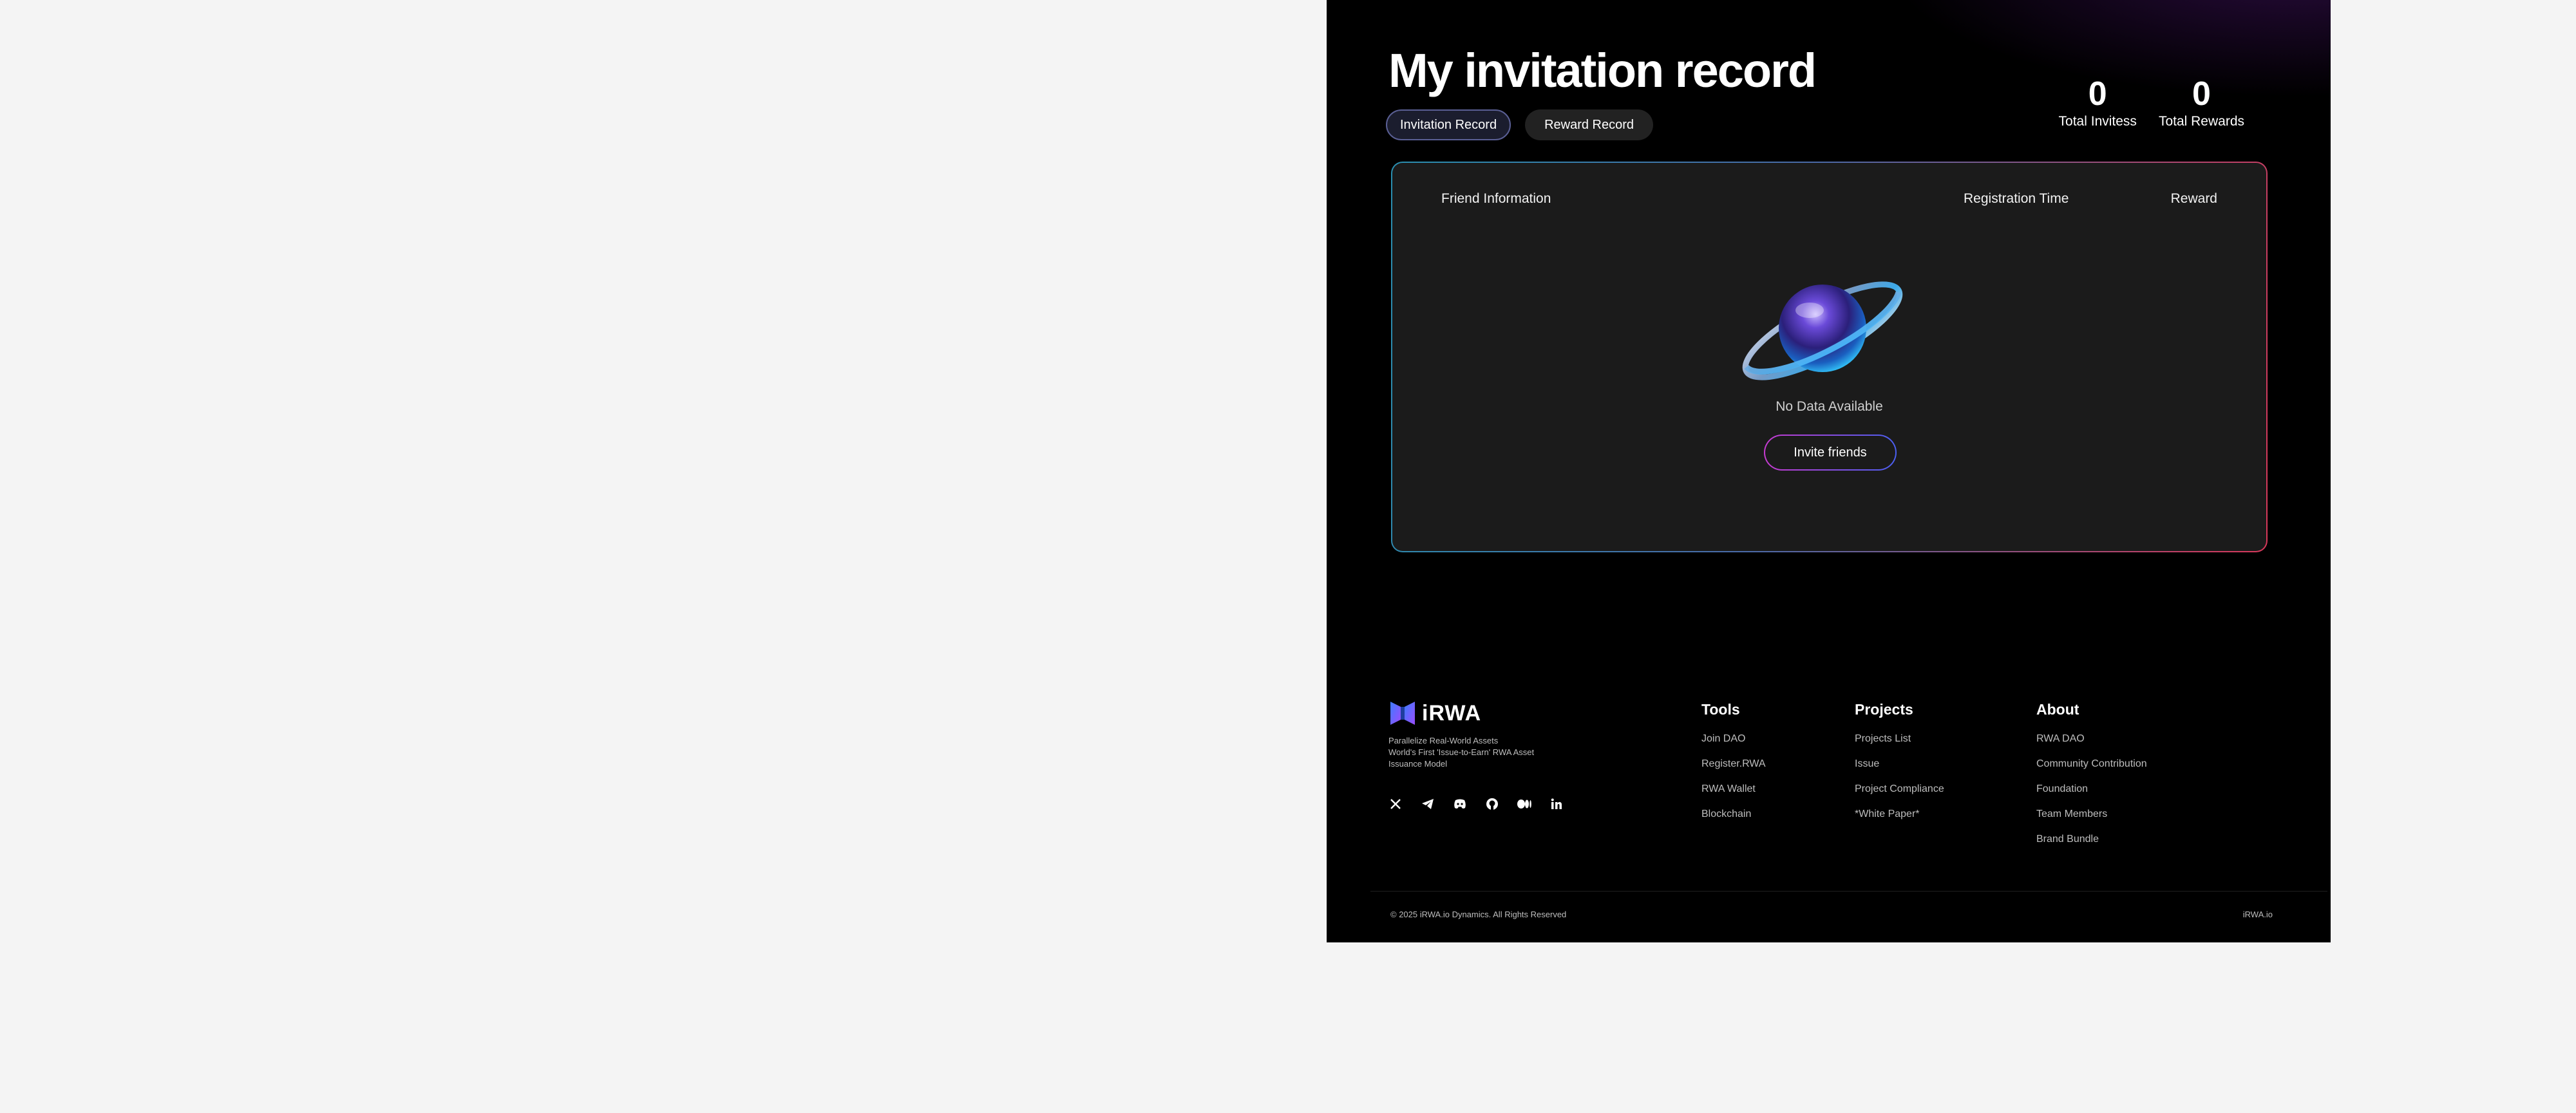 The image size is (2576, 1113). What do you see at coordinates (1884, 709) in the screenshot?
I see `footer-column-title: Projects` at bounding box center [1884, 709].